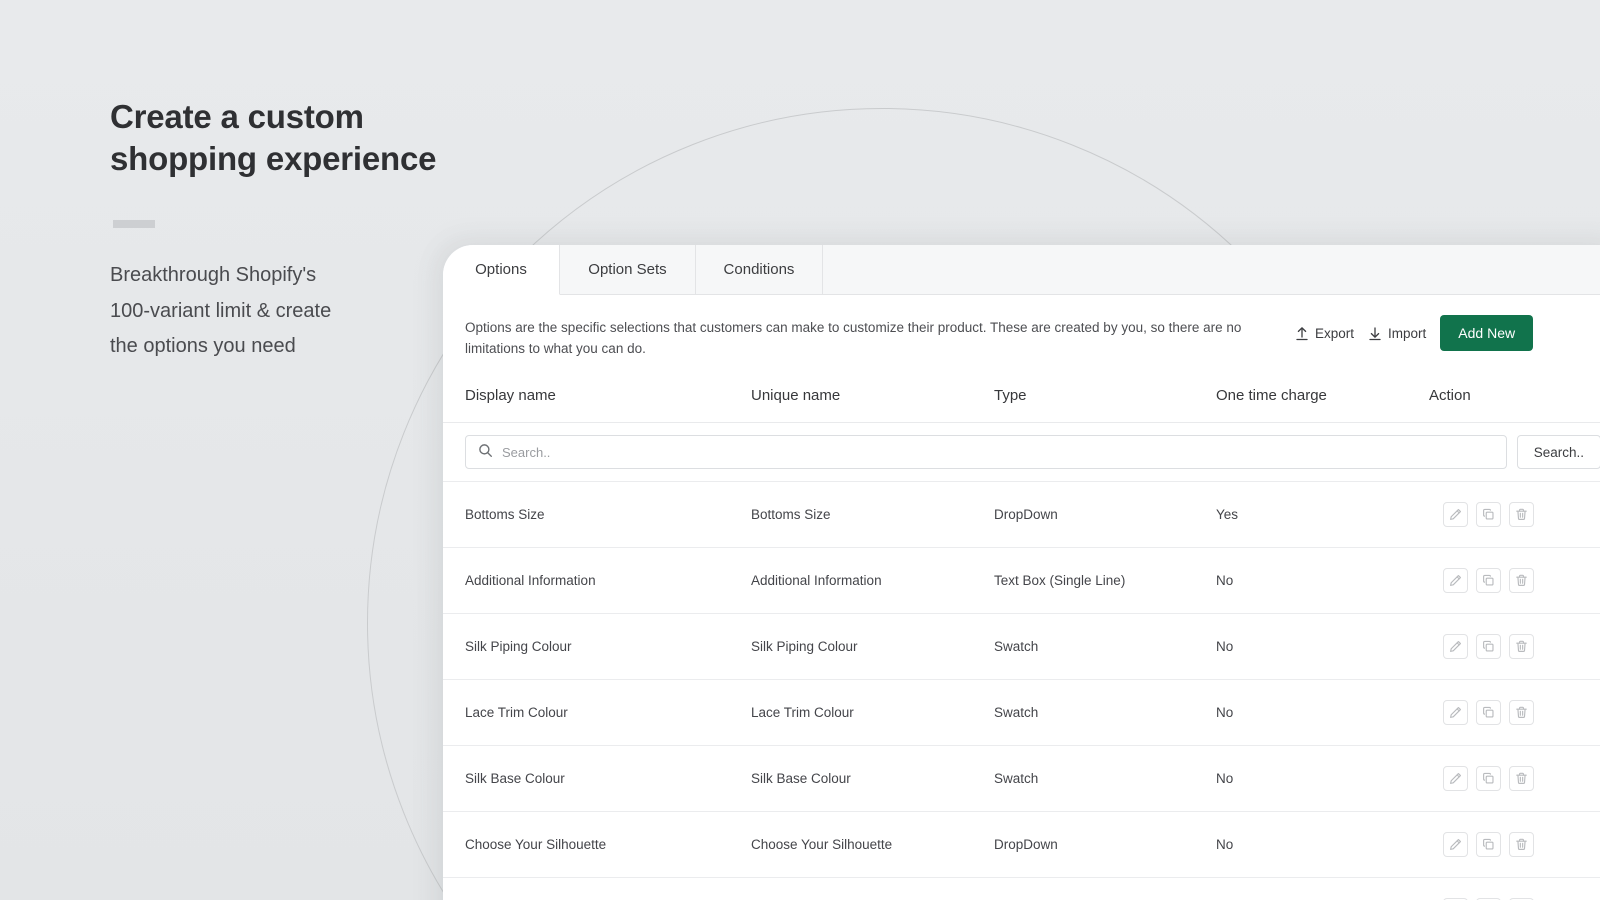 The width and height of the screenshot is (1600, 900). What do you see at coordinates (597, 712) in the screenshot?
I see `cell-display-name: Lace Trim Colour` at bounding box center [597, 712].